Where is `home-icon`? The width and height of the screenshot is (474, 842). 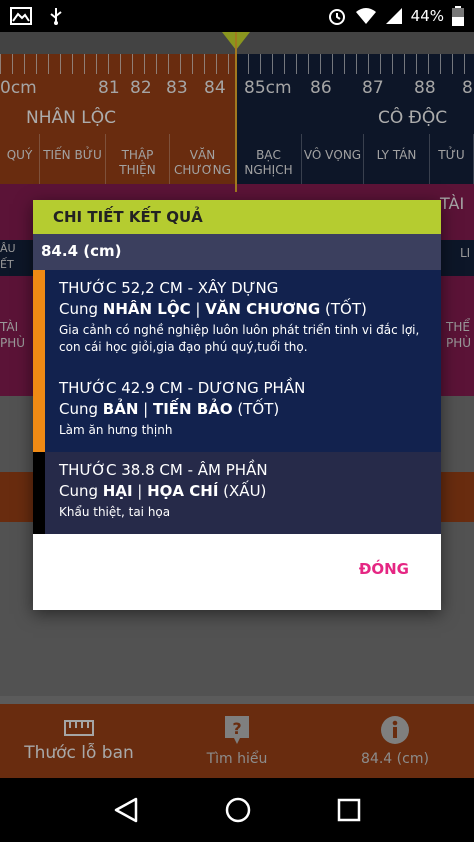 home-icon is located at coordinates (238, 810).